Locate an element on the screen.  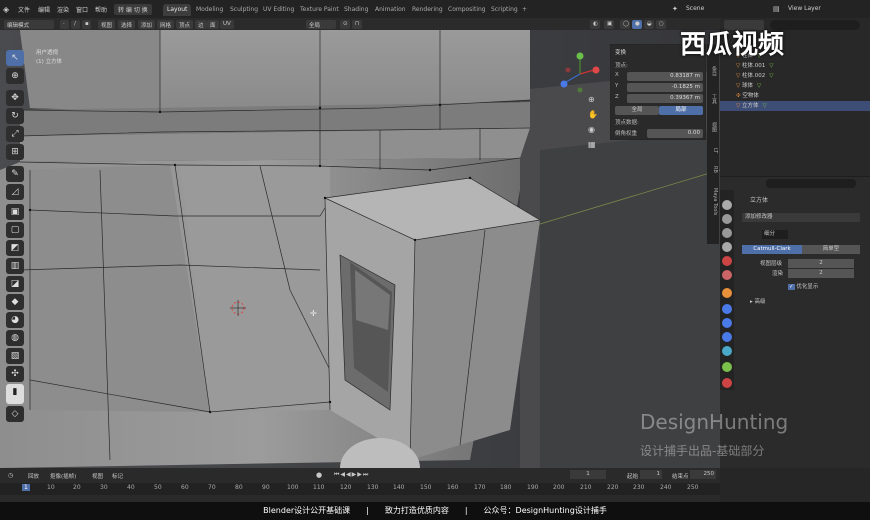
tab-layout: Layout is located at coordinates (177, 10).